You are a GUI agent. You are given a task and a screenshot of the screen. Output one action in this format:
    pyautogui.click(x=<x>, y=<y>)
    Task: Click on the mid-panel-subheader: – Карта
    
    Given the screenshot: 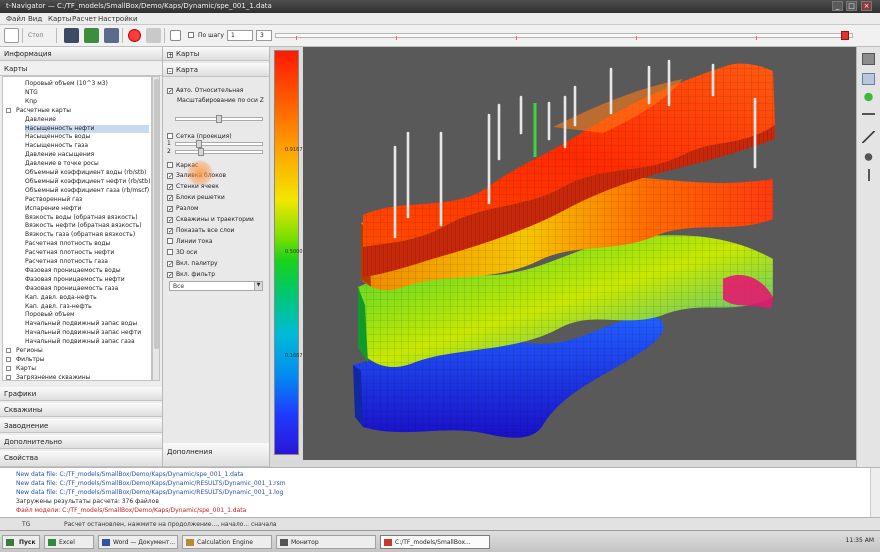 What is the action you would take?
    pyautogui.click(x=216, y=70)
    